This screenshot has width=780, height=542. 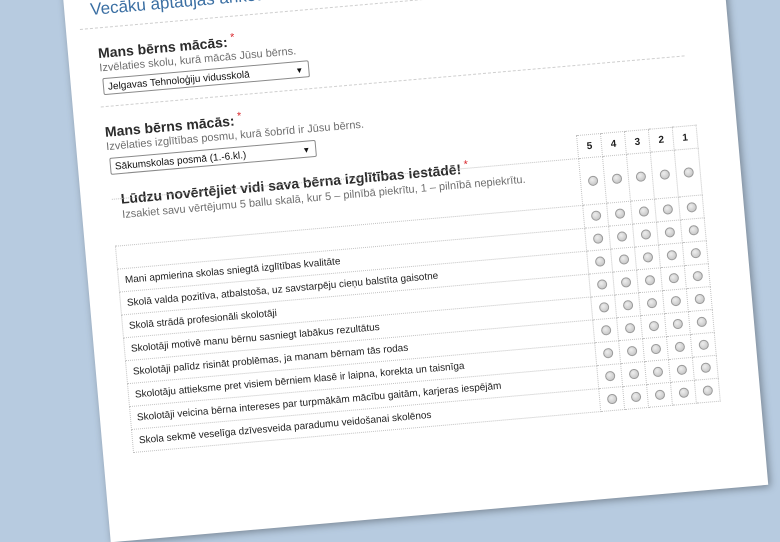 I want to click on scale-3-header: 3, so click(x=637, y=142).